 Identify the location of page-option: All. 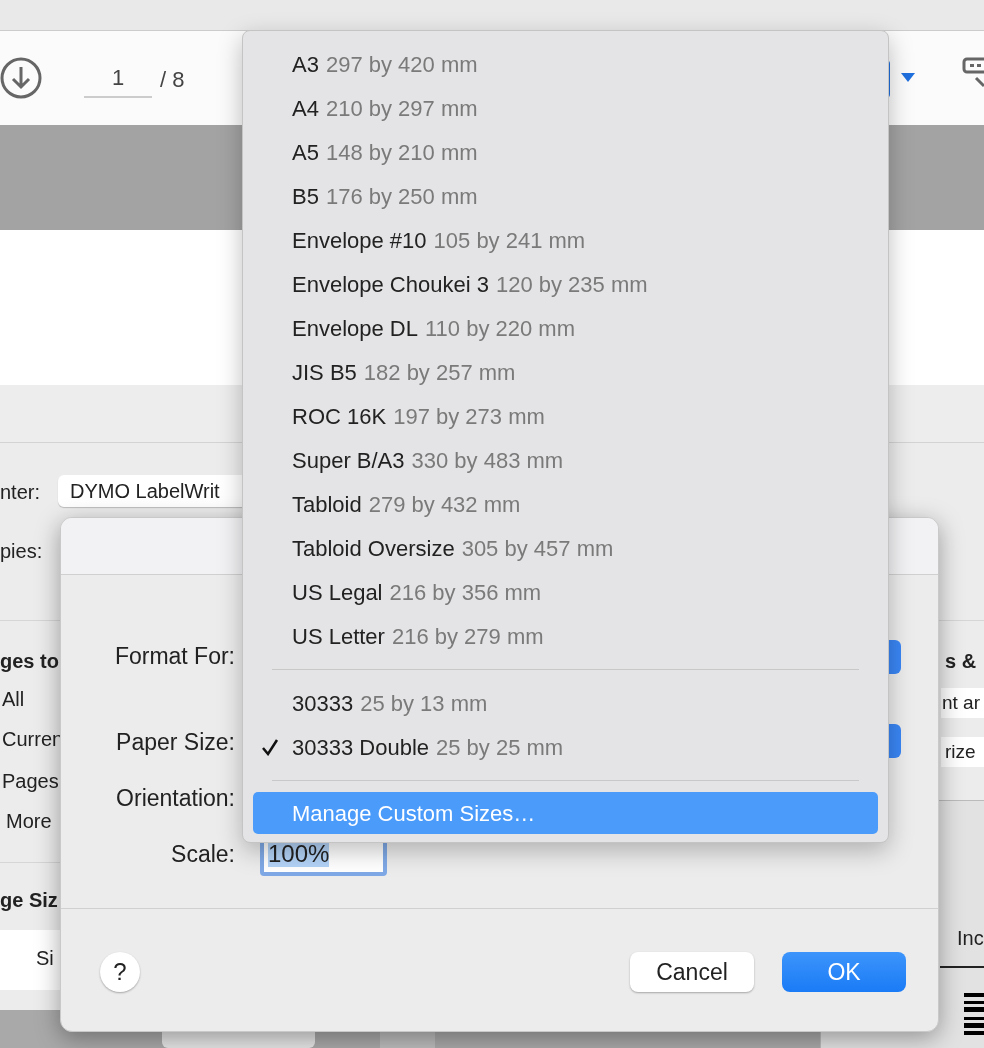
(13, 699).